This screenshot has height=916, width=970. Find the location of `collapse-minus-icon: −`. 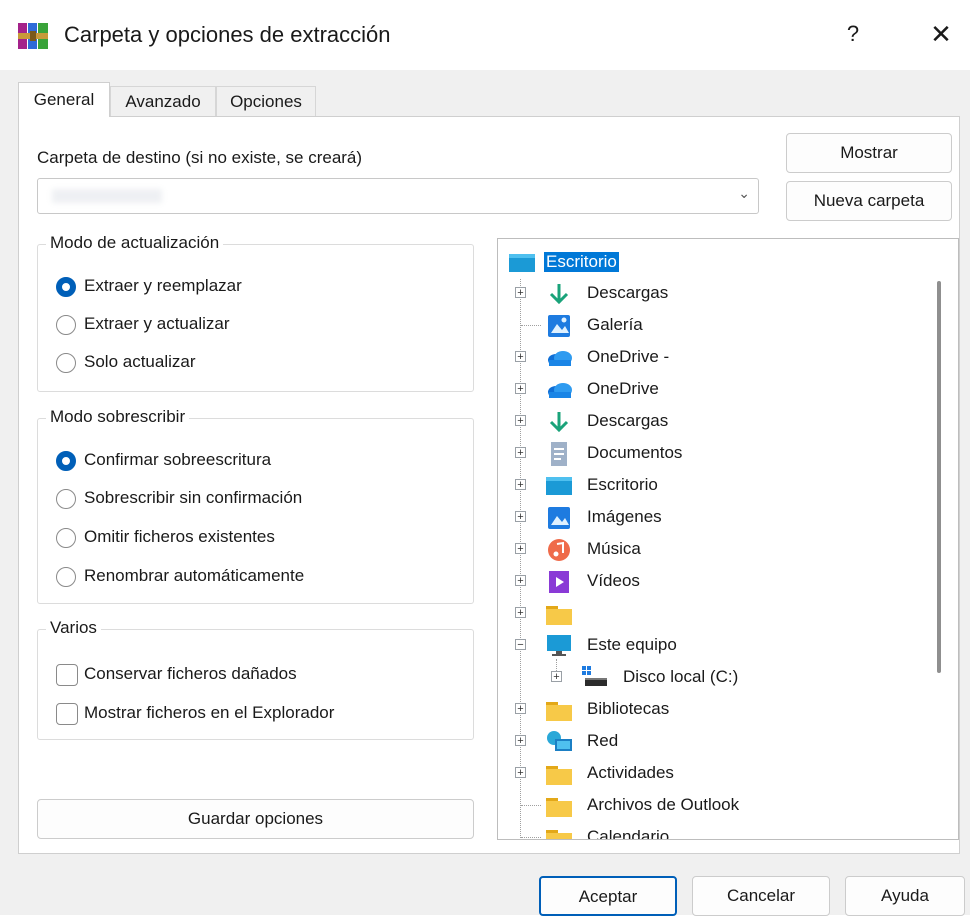

collapse-minus-icon: − is located at coordinates (520, 645).